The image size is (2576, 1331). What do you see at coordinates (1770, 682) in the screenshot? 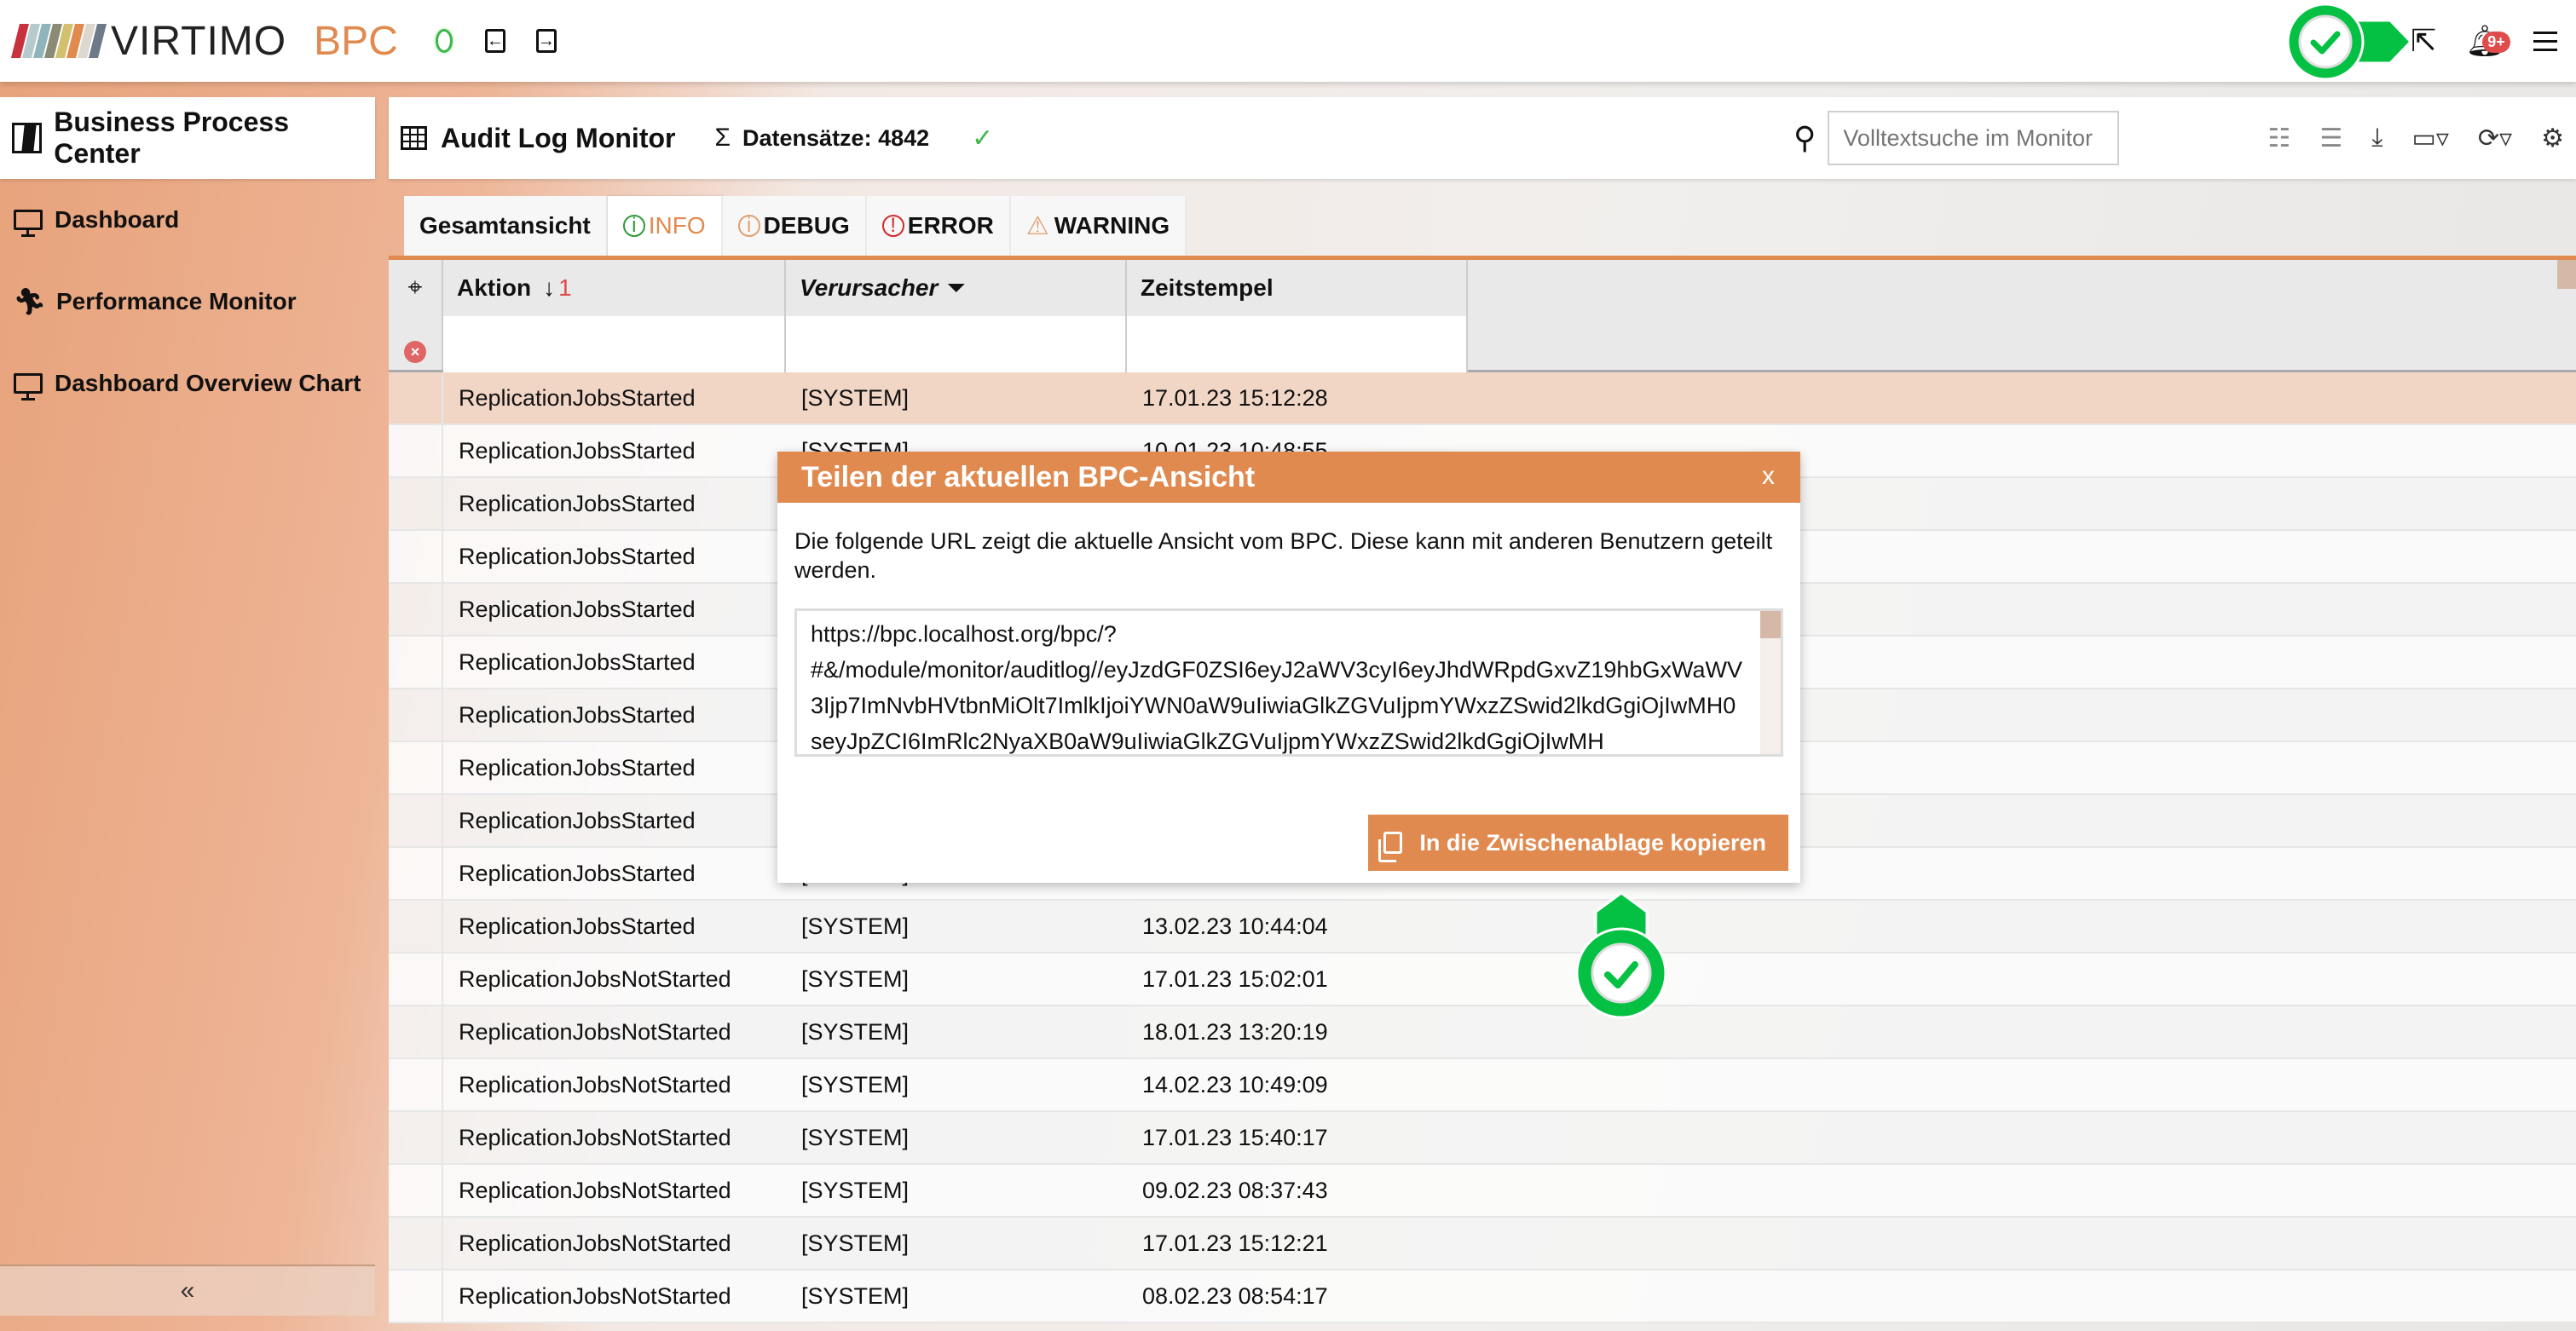
I see `url-scrollbar` at bounding box center [1770, 682].